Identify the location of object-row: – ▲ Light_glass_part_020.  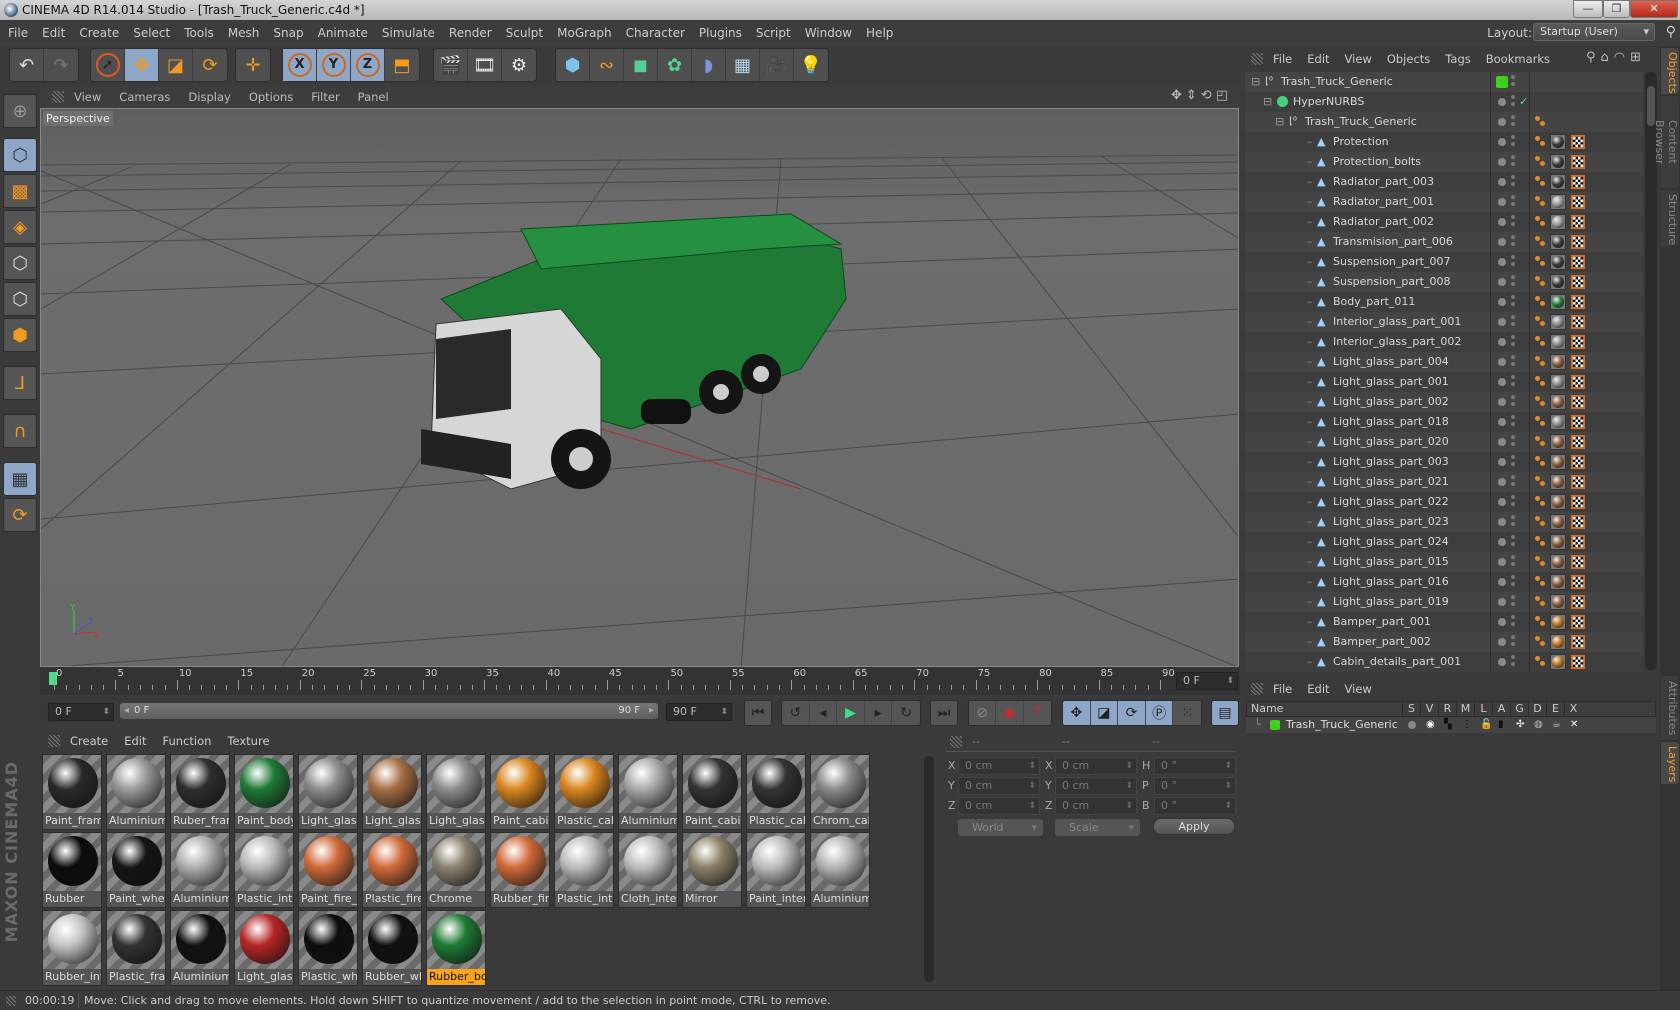
(1444, 442).